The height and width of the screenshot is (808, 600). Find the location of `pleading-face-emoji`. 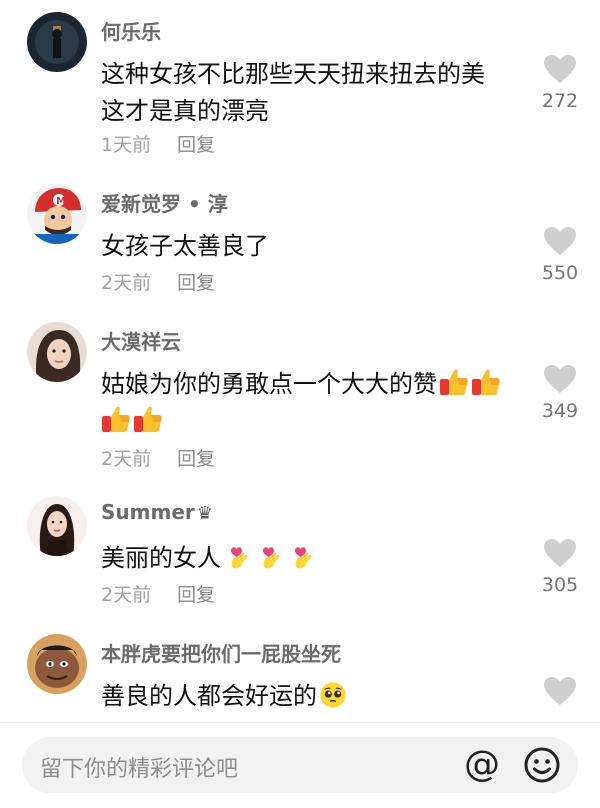

pleading-face-emoji is located at coordinates (333, 695).